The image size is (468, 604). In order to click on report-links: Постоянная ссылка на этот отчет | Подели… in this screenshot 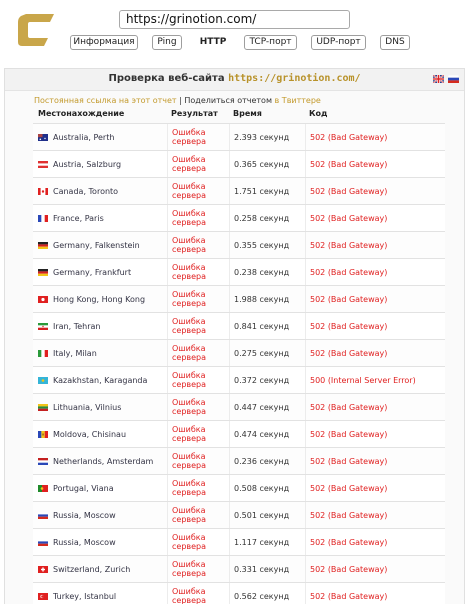, I will do `click(177, 100)`.